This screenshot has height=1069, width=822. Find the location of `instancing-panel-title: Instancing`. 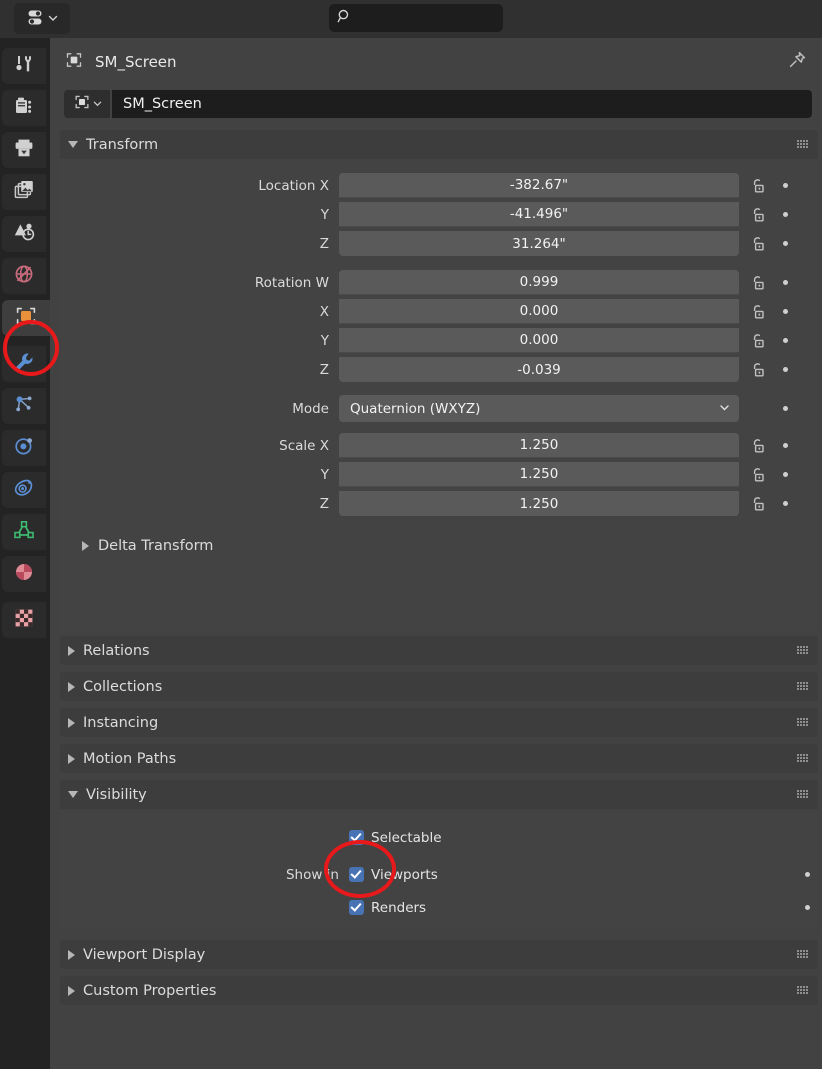

instancing-panel-title: Instancing is located at coordinates (121, 722).